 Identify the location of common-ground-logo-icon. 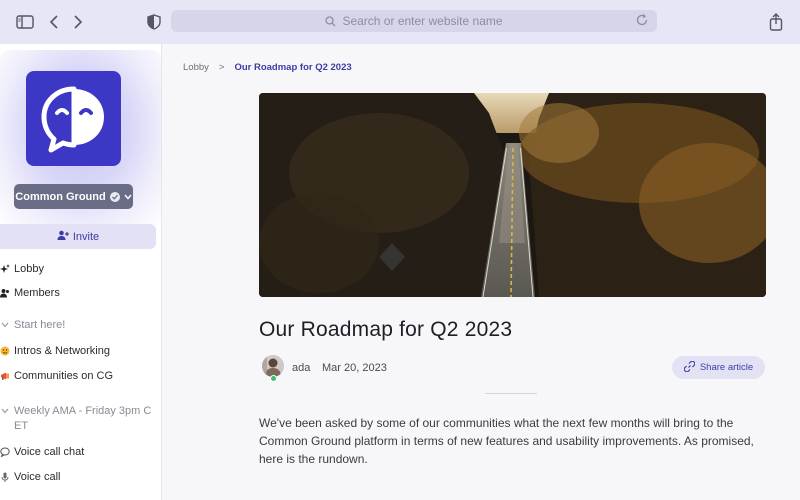
(72, 119).